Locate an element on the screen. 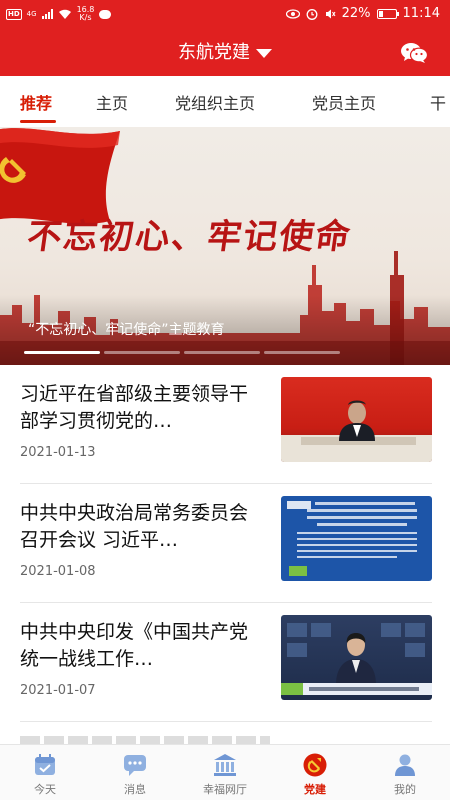  divider is located at coordinates (226, 721).